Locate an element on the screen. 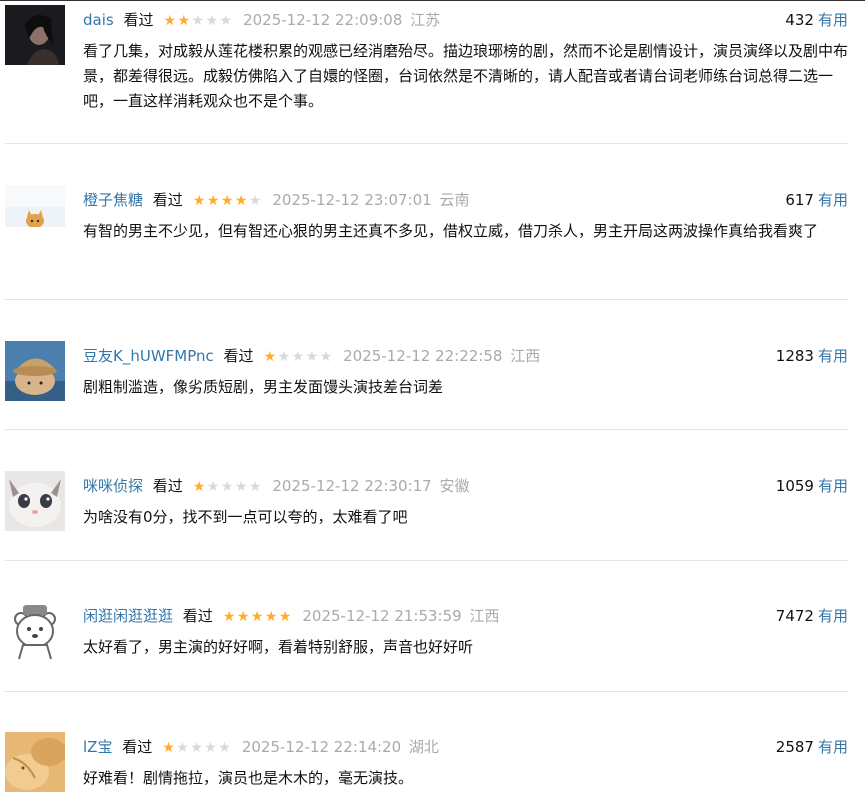  comment-text: 太好看了，男主演的好好啊，看着特别舒服，声音也好好听 is located at coordinates (278, 647).